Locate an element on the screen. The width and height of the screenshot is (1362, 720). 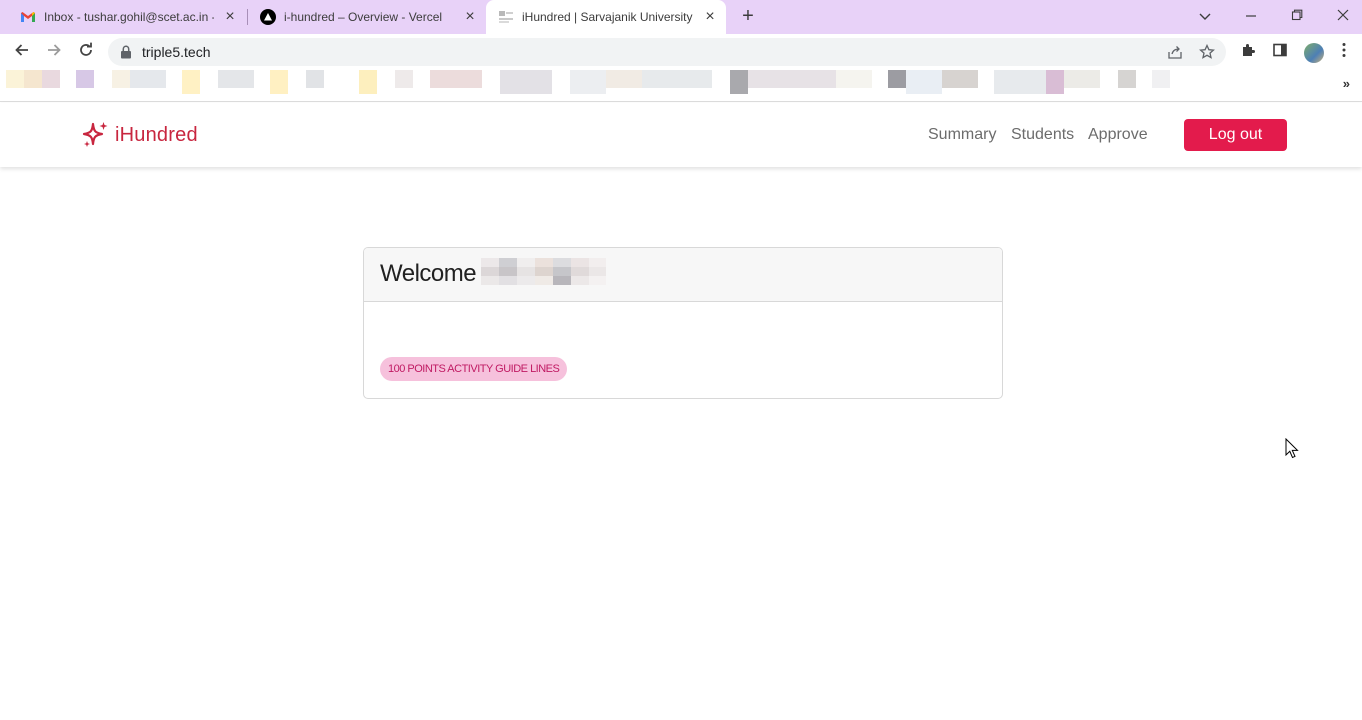
tab-title: Inbox - tushar.gohil@scet.ac.in - is located at coordinates (129, 17).